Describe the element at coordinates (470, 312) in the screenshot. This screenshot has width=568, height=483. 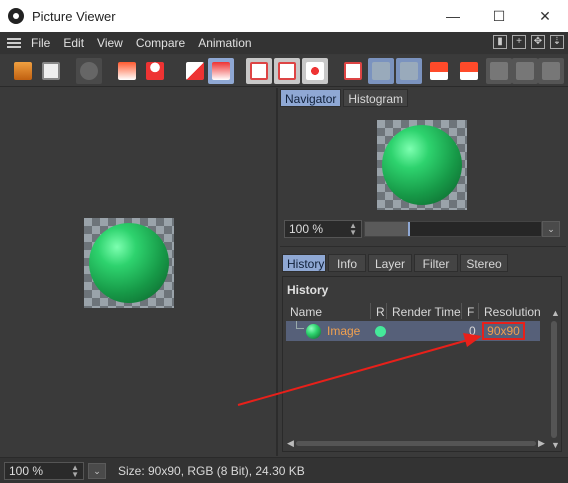
I see `column-frame: F` at that location.